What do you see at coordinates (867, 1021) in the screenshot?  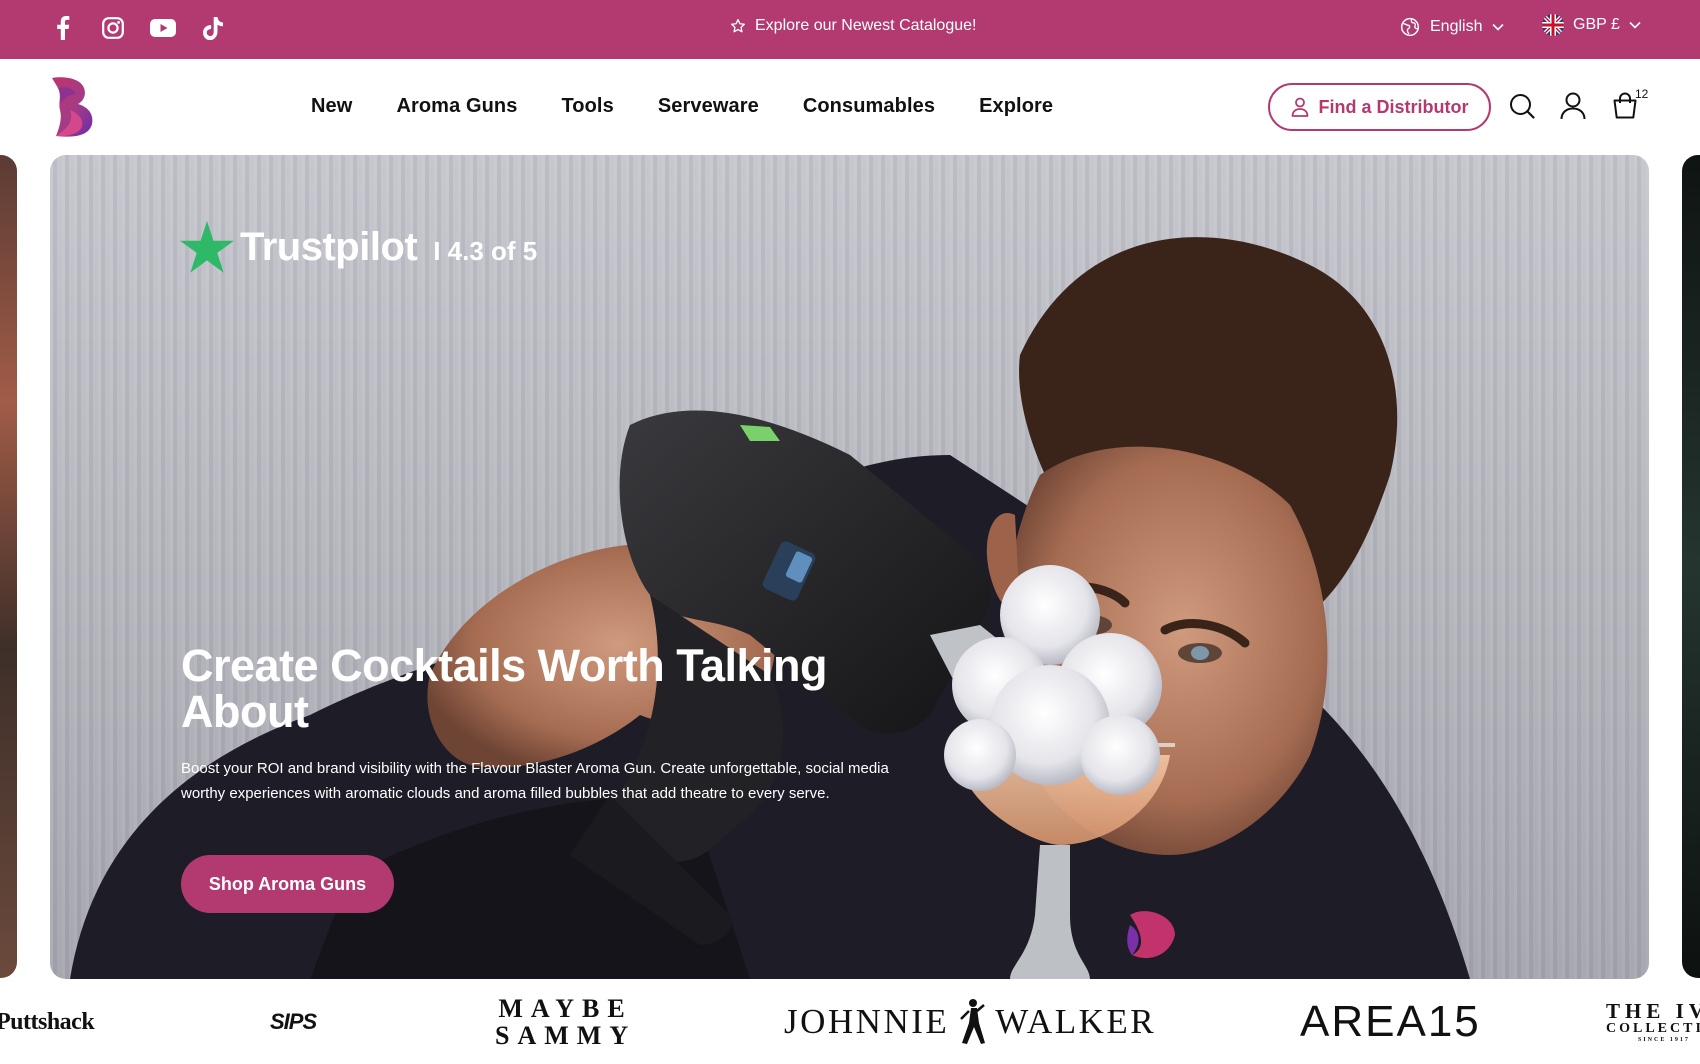 I see `johnnie-word: JOHNNIE` at bounding box center [867, 1021].